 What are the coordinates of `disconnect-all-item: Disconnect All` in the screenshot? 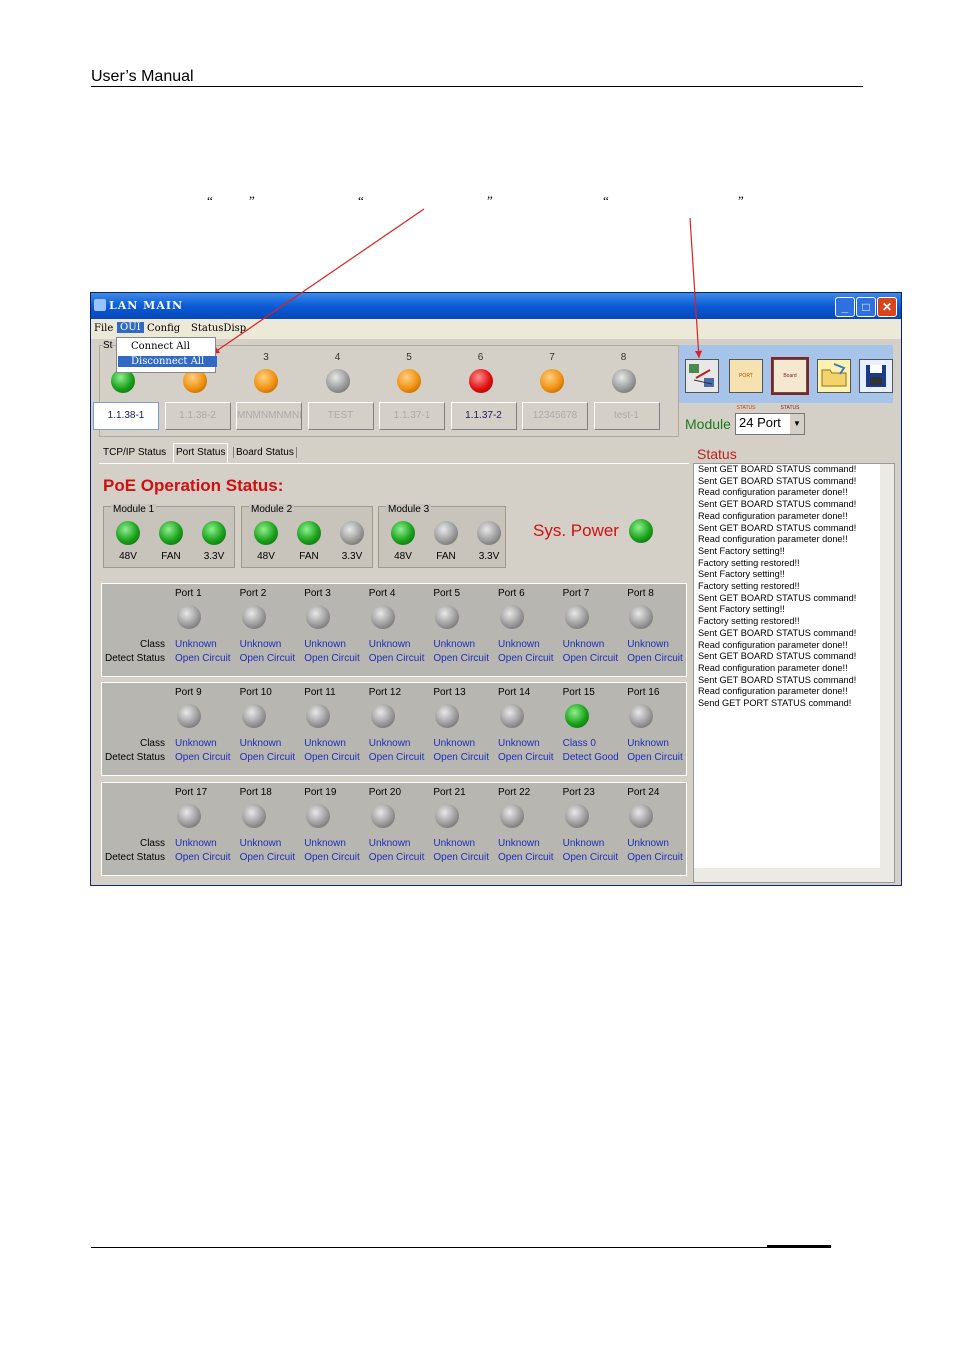 It's located at (167, 361).